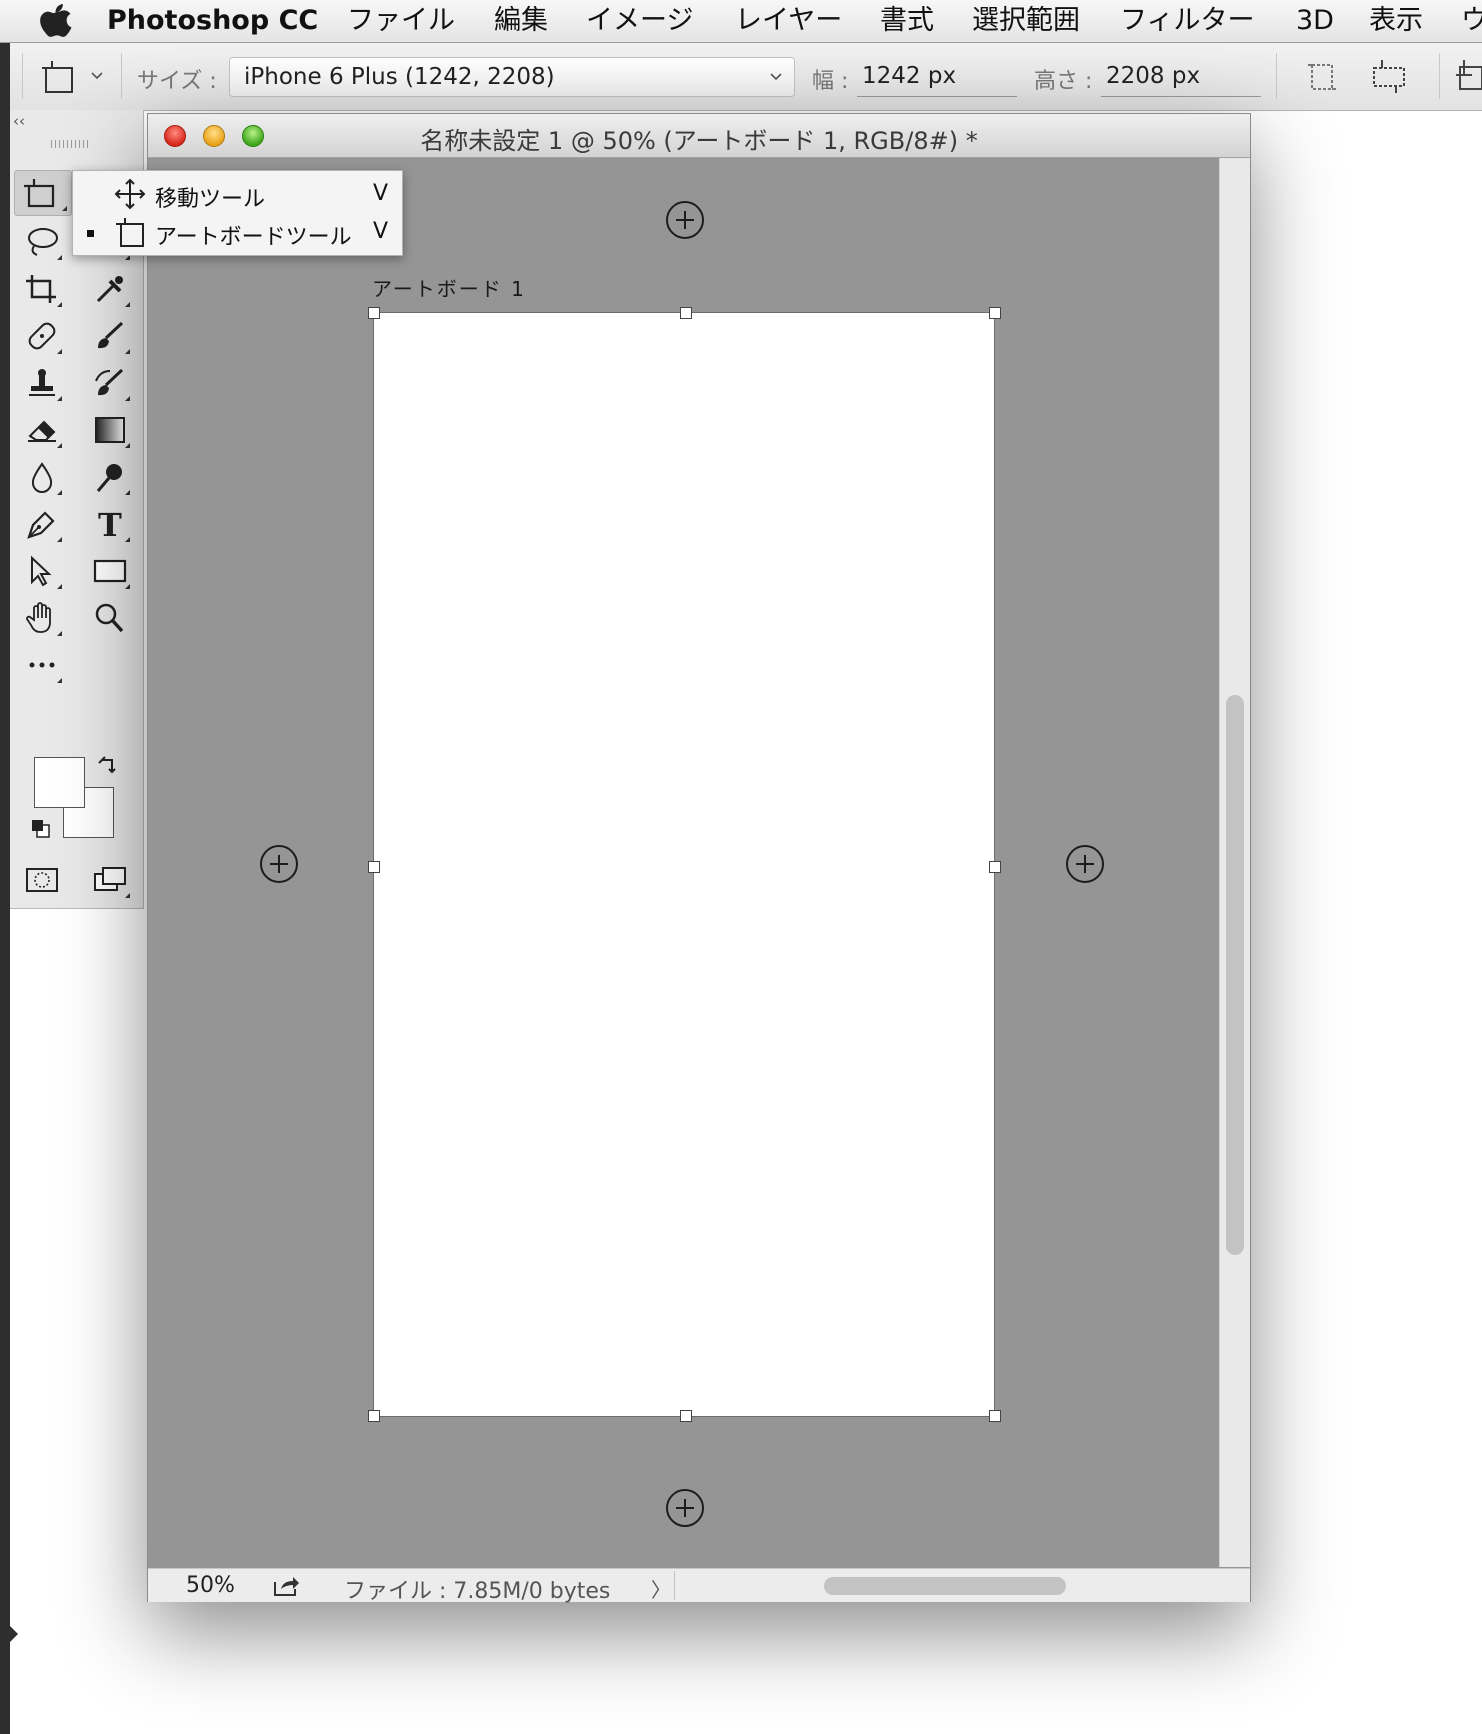  What do you see at coordinates (661, 1588) in the screenshot?
I see `status-menu-arrow: 〉` at bounding box center [661, 1588].